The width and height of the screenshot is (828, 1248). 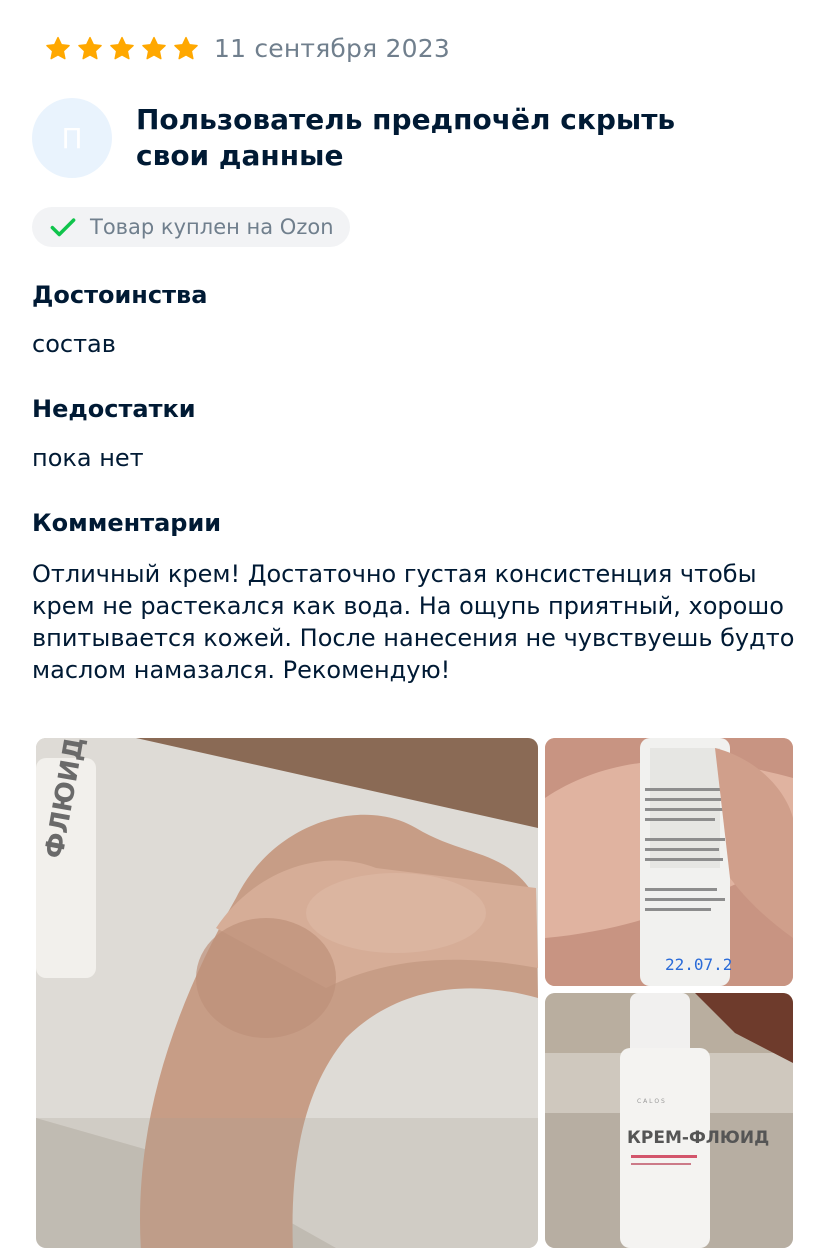 I want to click on cons-title: Недостатки, so click(x=114, y=409).